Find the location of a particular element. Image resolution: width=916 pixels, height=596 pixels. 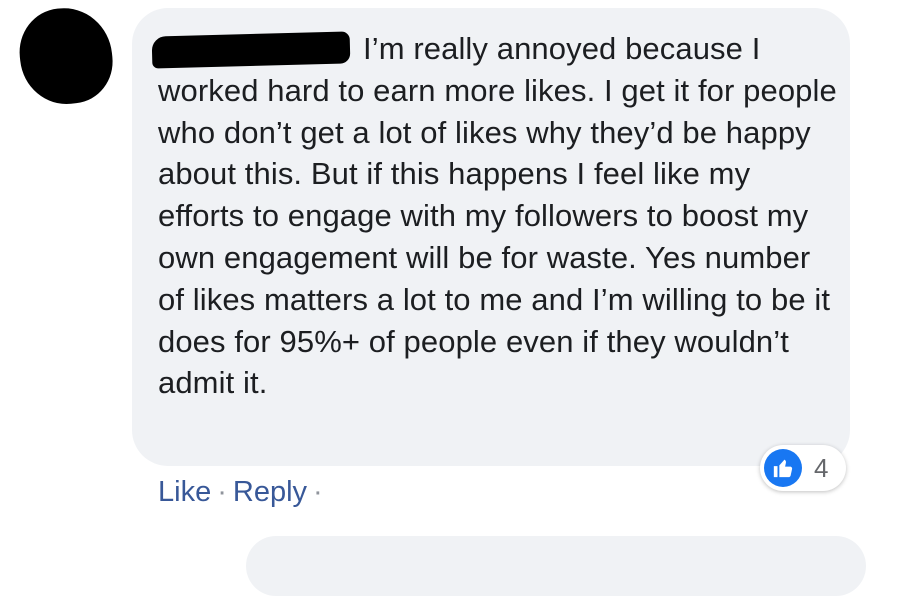

comment-actions: Like · Reply · is located at coordinates (243, 492).